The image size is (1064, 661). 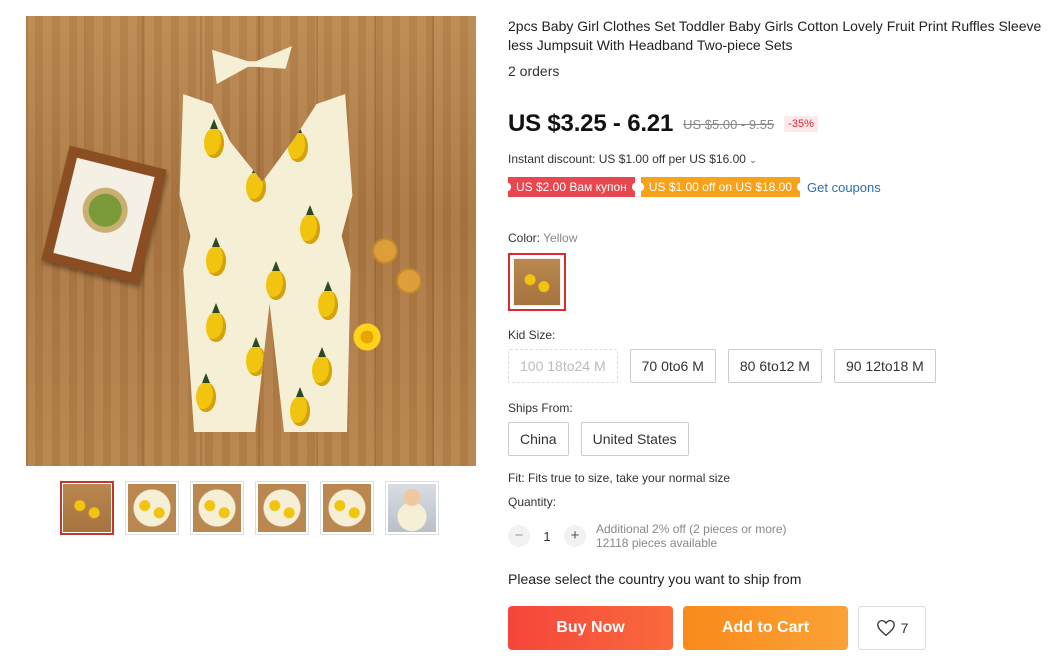 I want to click on flower-prop, so click(x=367, y=337).